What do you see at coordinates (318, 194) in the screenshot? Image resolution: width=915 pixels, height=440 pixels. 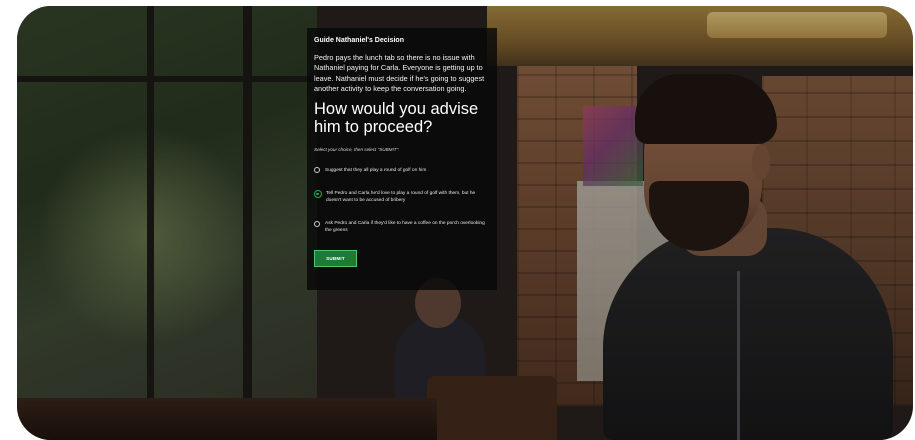 I see `radio-button-selected` at bounding box center [318, 194].